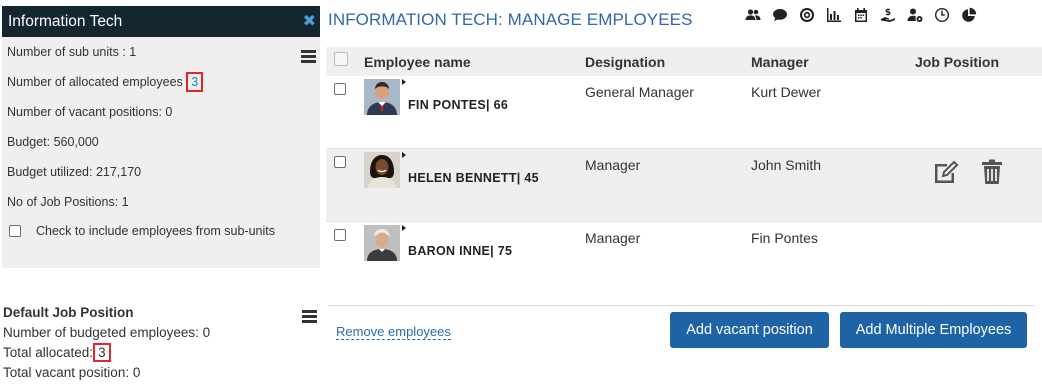  What do you see at coordinates (68, 202) in the screenshot?
I see `job-positions-stat: No of Job Positions: 1` at bounding box center [68, 202].